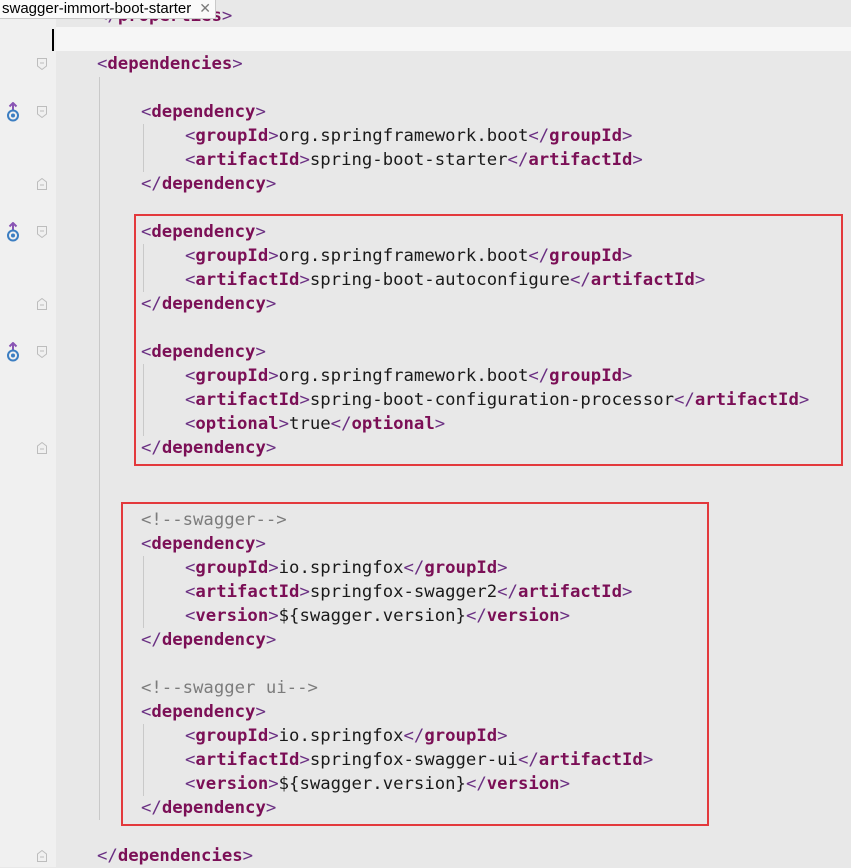 This screenshot has width=851, height=868. Describe the element at coordinates (408, 160) in the screenshot. I see `text-value: spring-boot-starter` at that location.